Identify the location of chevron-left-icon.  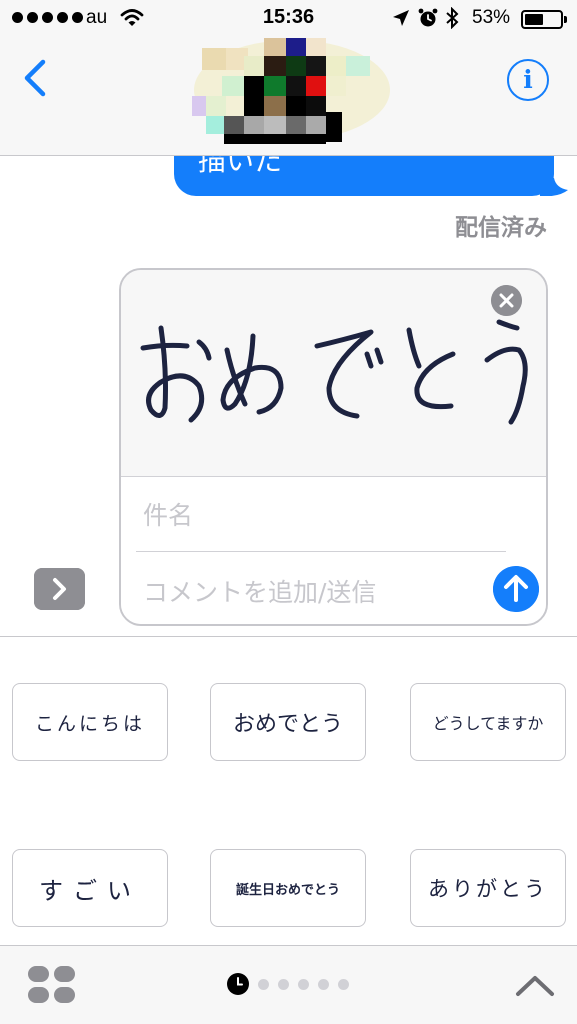
(36, 78).